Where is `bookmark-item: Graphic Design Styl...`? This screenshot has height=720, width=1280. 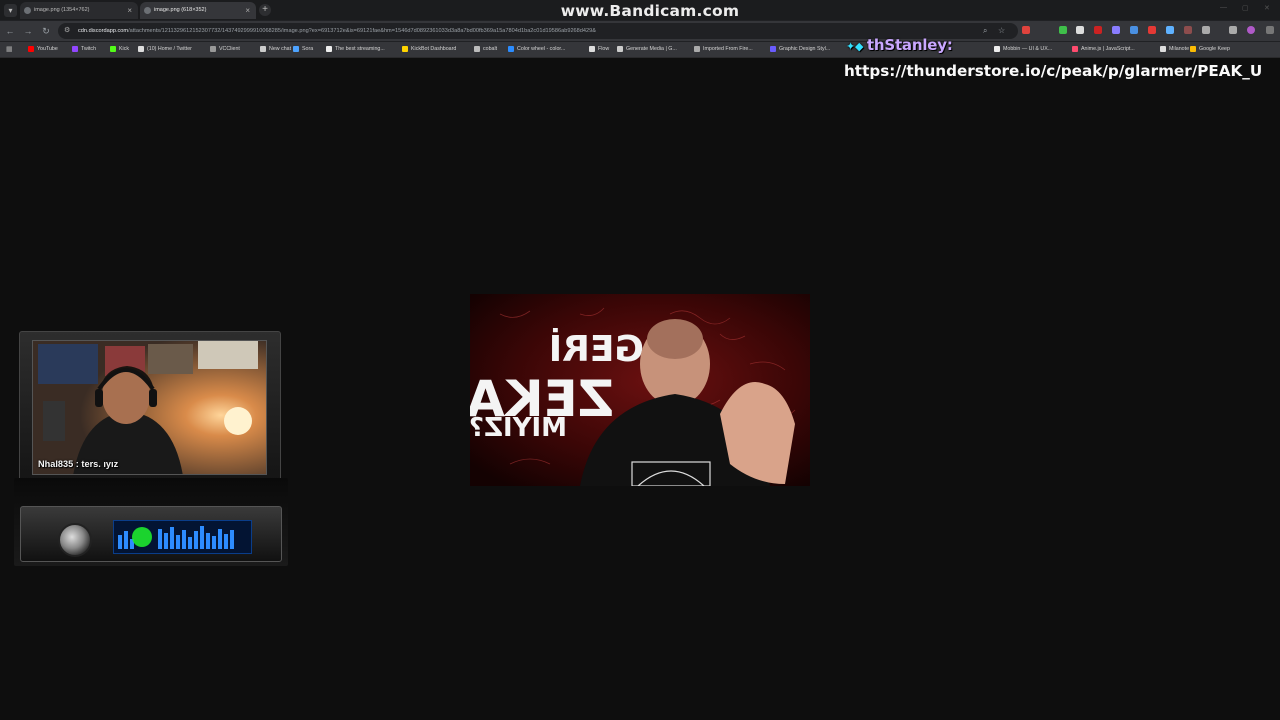
bookmark-item: Graphic Design Styl... is located at coordinates (800, 49).